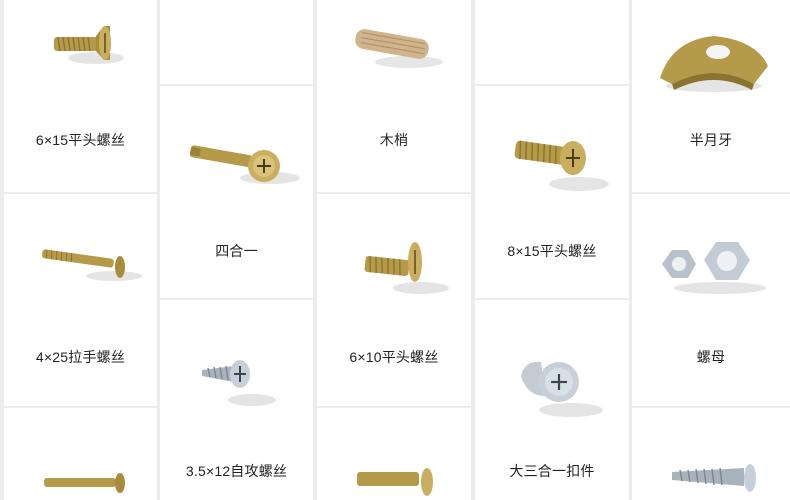 Image resolution: width=790 pixels, height=500 pixels. What do you see at coordinates (395, 482) in the screenshot?
I see `brass-screw-image` at bounding box center [395, 482].